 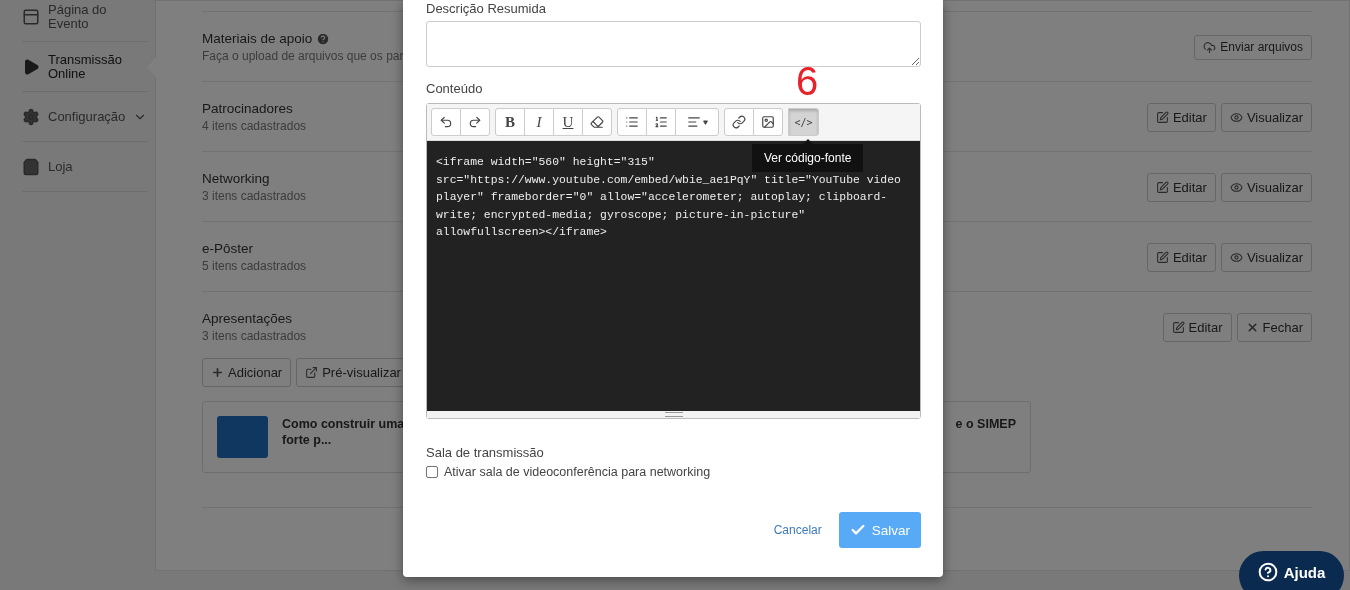 I want to click on card-title: e o SIMEP, so click(x=985, y=424).